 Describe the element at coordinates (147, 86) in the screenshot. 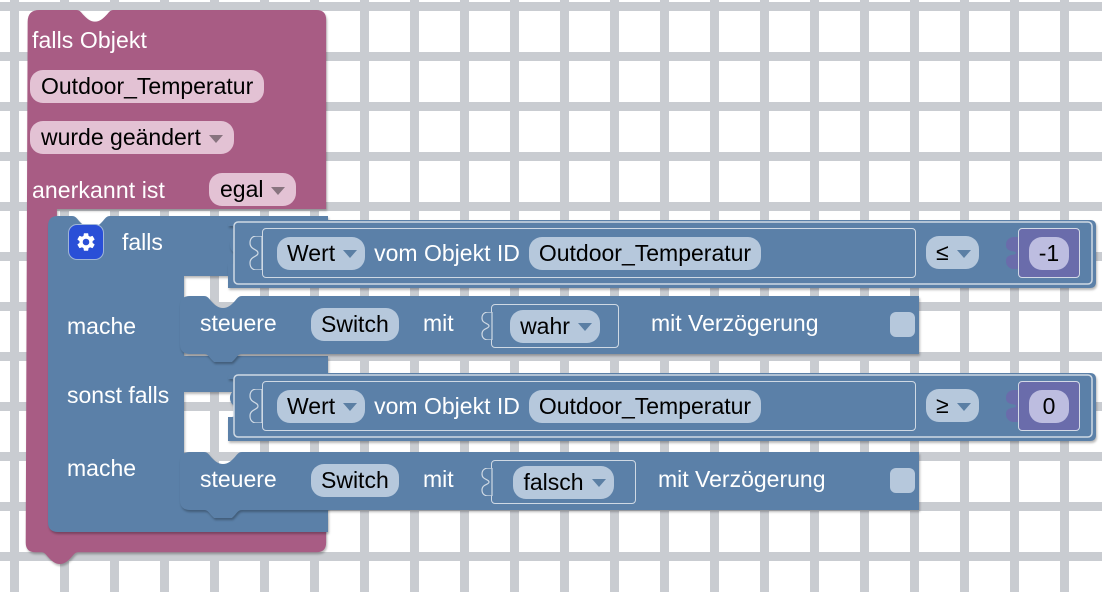

I see `event-object-id-field: Outdoor_Temperatur` at that location.